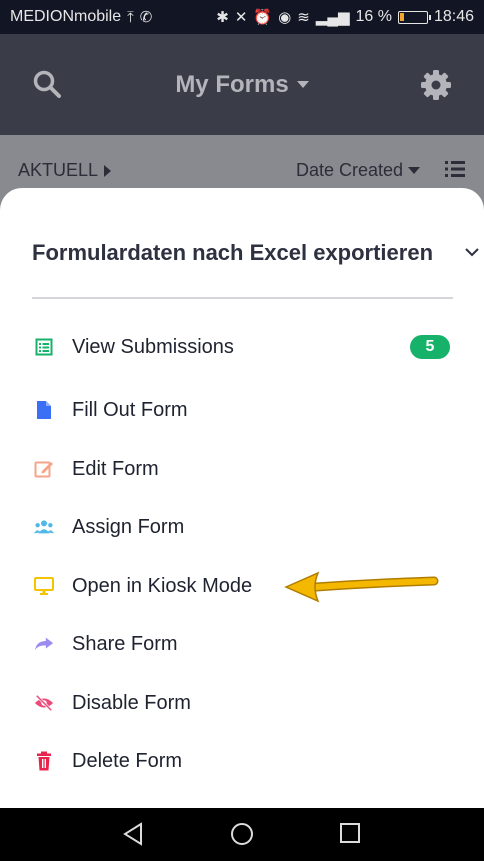 The width and height of the screenshot is (484, 861). What do you see at coordinates (285, 17) in the screenshot?
I see `eye-icon: ◉` at bounding box center [285, 17].